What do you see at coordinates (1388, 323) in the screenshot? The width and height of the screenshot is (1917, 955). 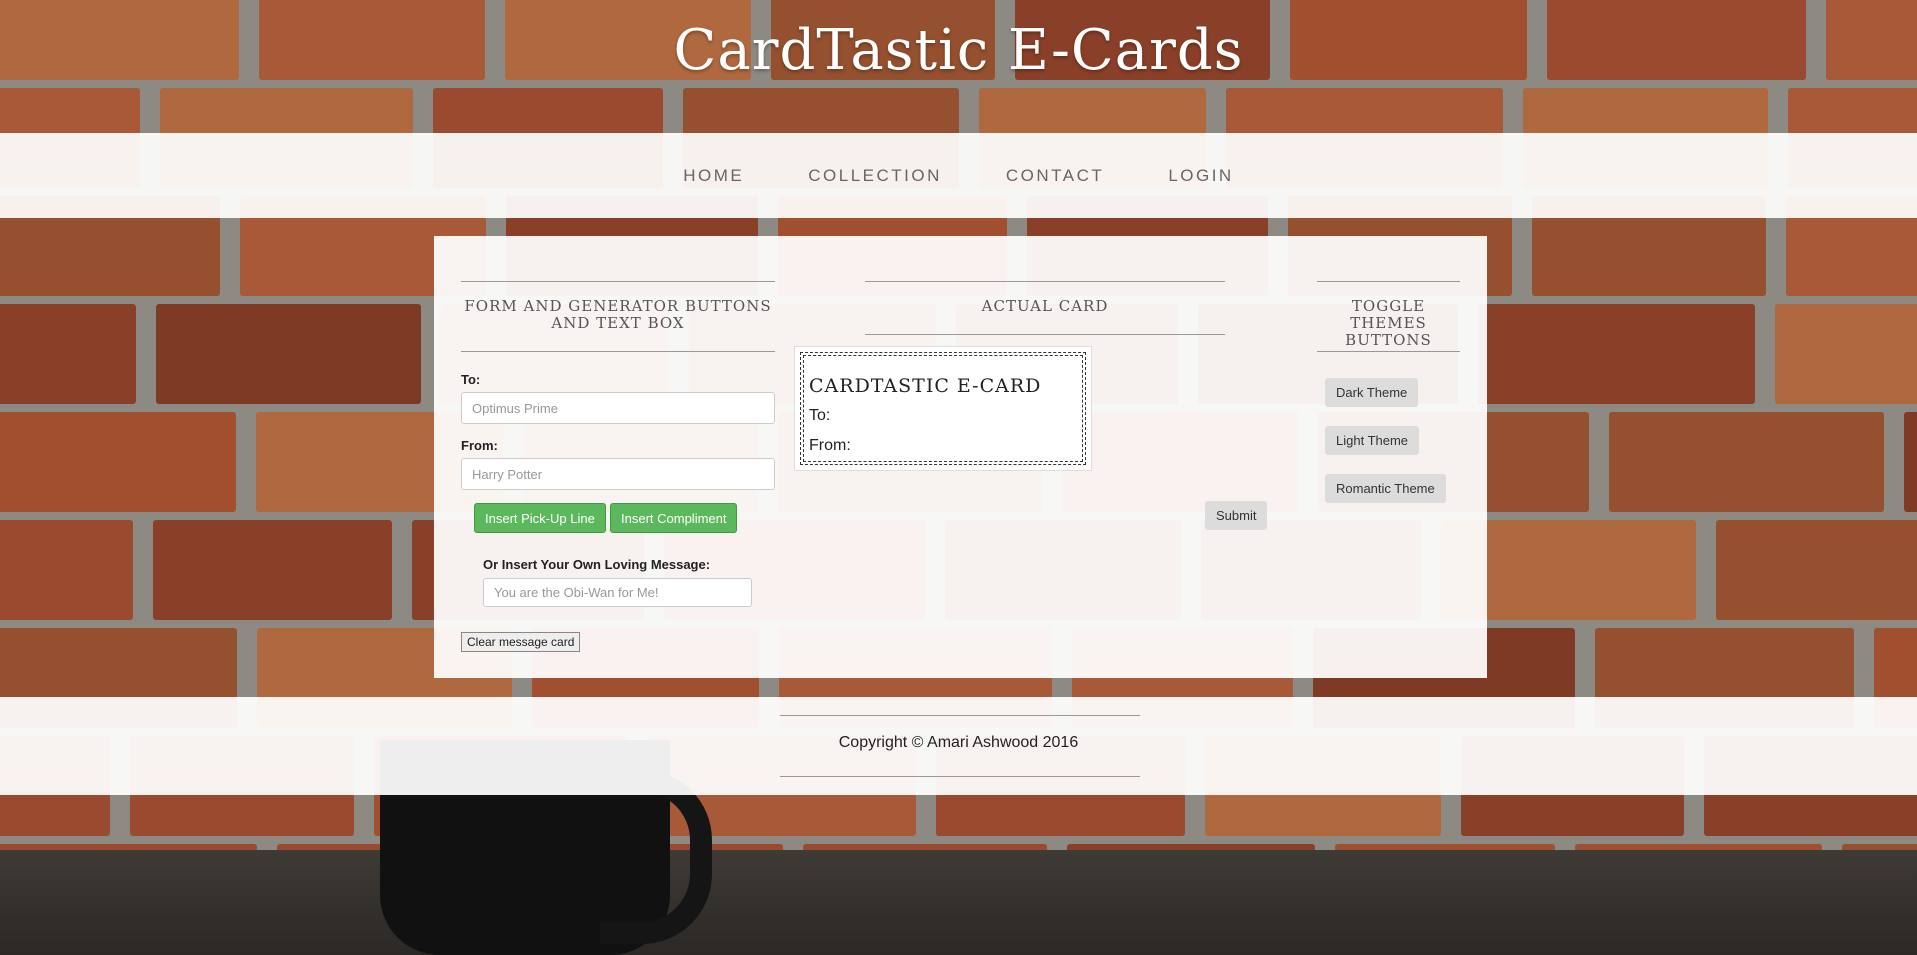 I see `themes-column-heading: TOGGLE THEMES BUTTONS` at bounding box center [1388, 323].